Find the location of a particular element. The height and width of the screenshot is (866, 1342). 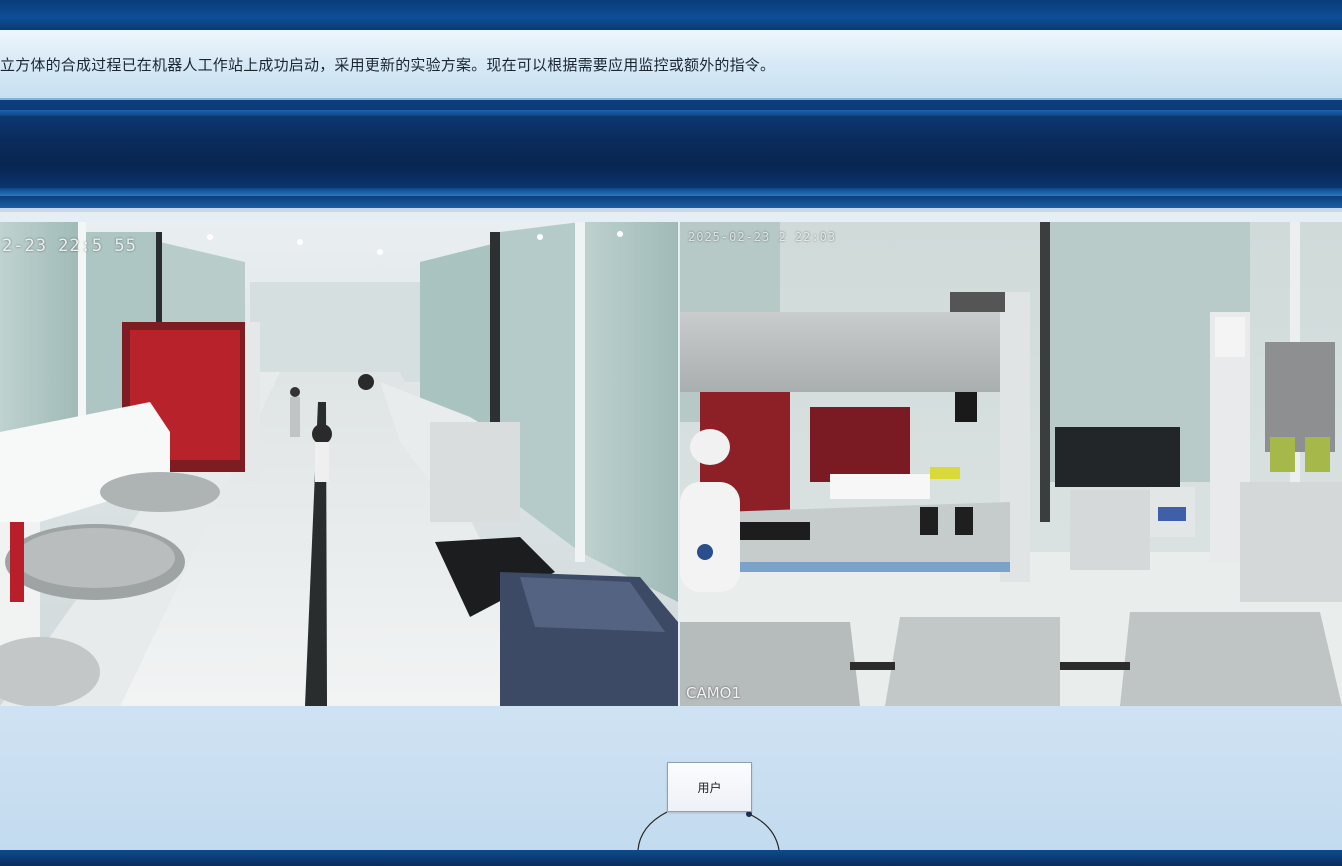

band-stripe-top is located at coordinates (671, 113).